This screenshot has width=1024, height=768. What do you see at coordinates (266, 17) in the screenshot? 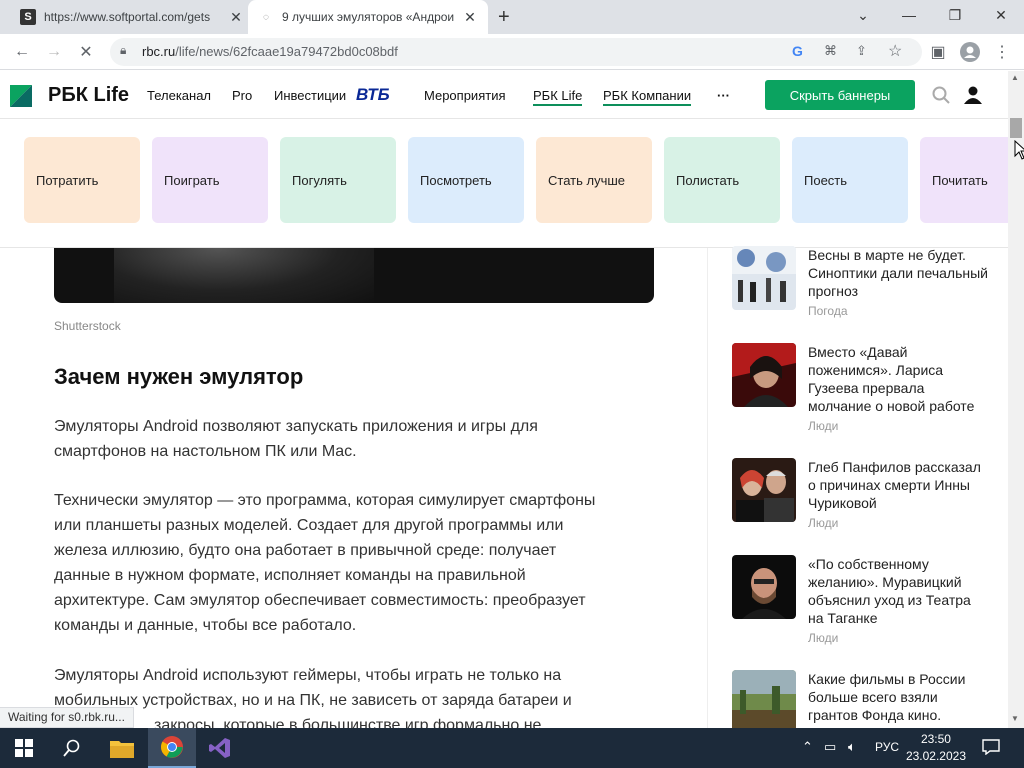
I see `loading-spinner-icon: ◌` at bounding box center [266, 17].